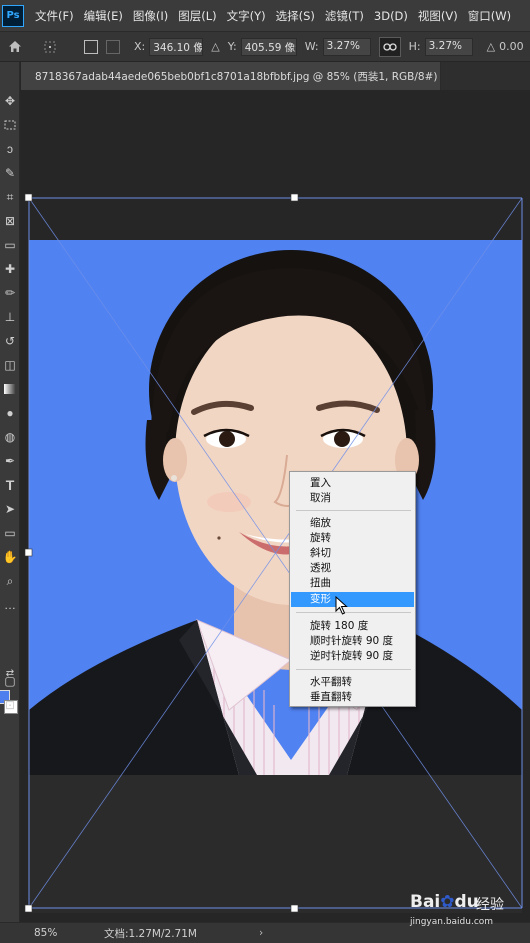  Describe the element at coordinates (490, 905) in the screenshot. I see `jingyan-label: 经验` at that location.